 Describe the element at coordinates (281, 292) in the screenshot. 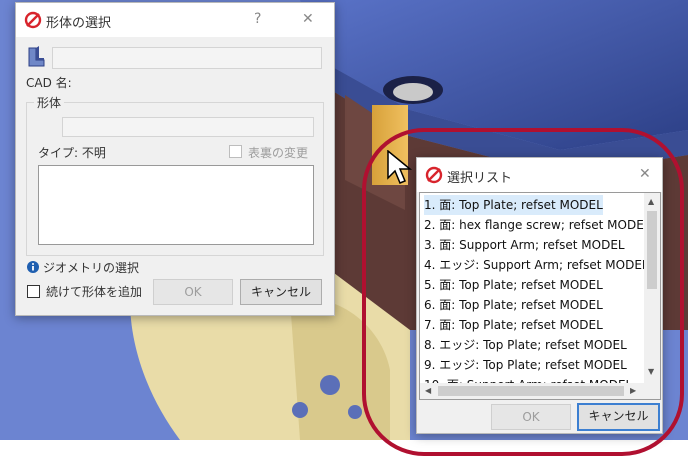

I see `cancel-button: キャンセル` at that location.